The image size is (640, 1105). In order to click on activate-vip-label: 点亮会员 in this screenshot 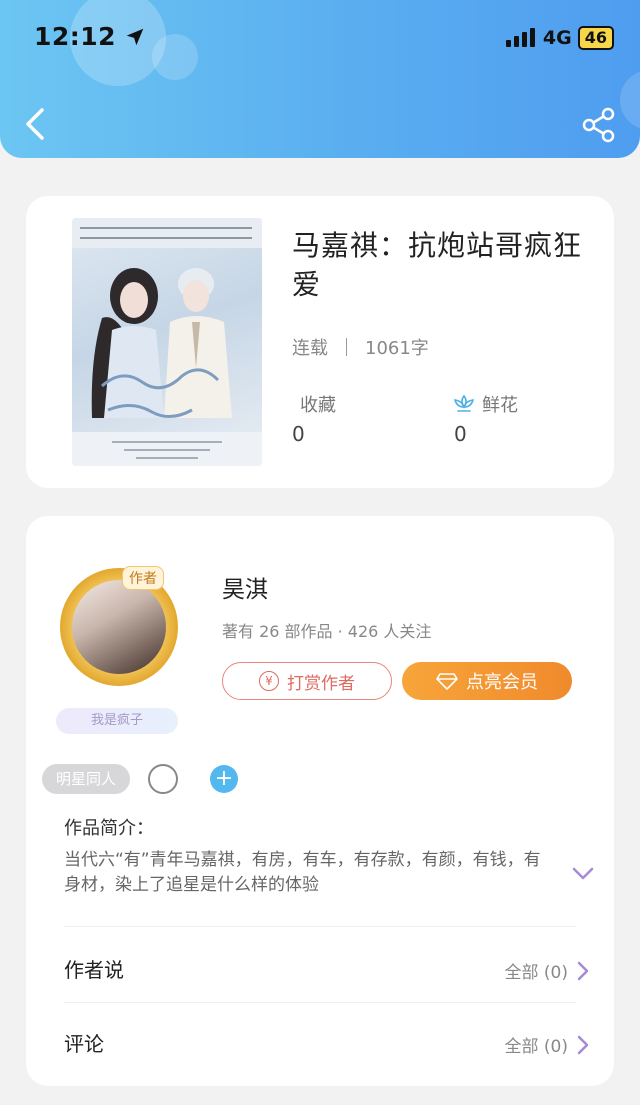, I will do `click(502, 682)`.